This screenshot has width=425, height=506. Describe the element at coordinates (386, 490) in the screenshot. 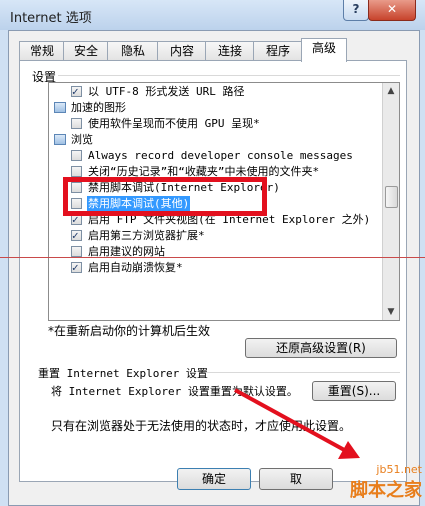

I see `watermark-brand: 脚本之家` at that location.